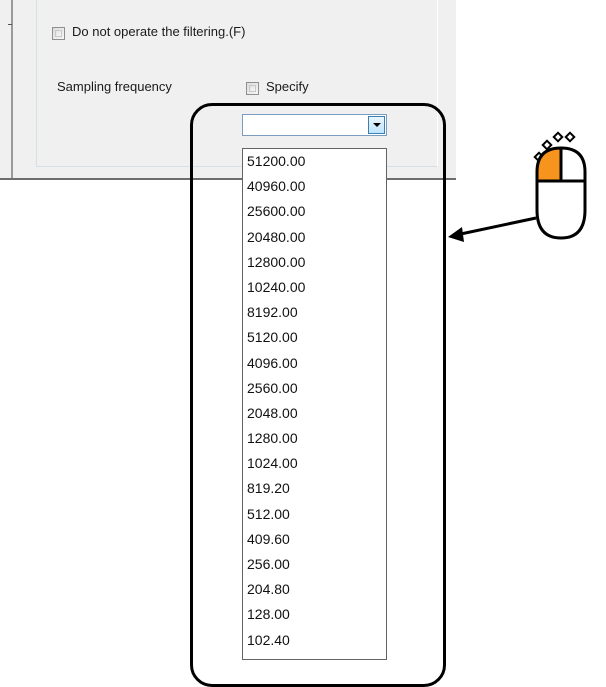  What do you see at coordinates (252, 88) in the screenshot?
I see `specify-checkbox` at bounding box center [252, 88].